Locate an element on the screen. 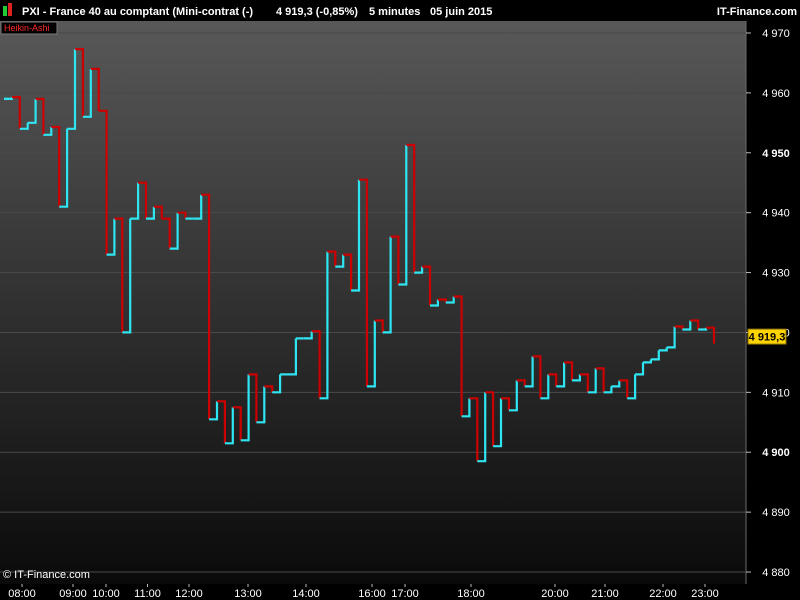 This screenshot has width=800, height=600. x-tick-label: 18:00 is located at coordinates (471, 594).